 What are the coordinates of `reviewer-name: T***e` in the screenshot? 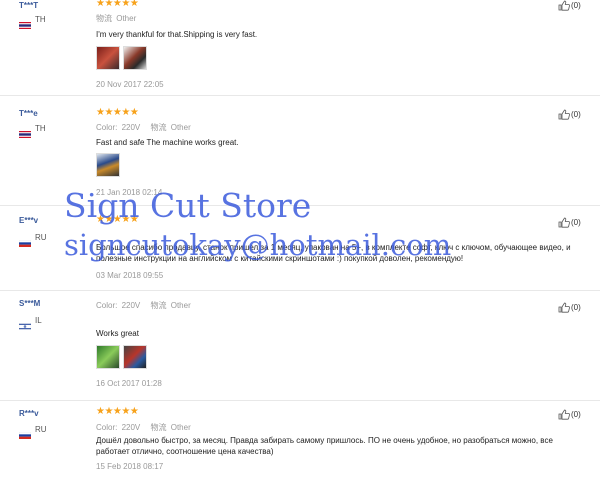 It's located at (28, 113).